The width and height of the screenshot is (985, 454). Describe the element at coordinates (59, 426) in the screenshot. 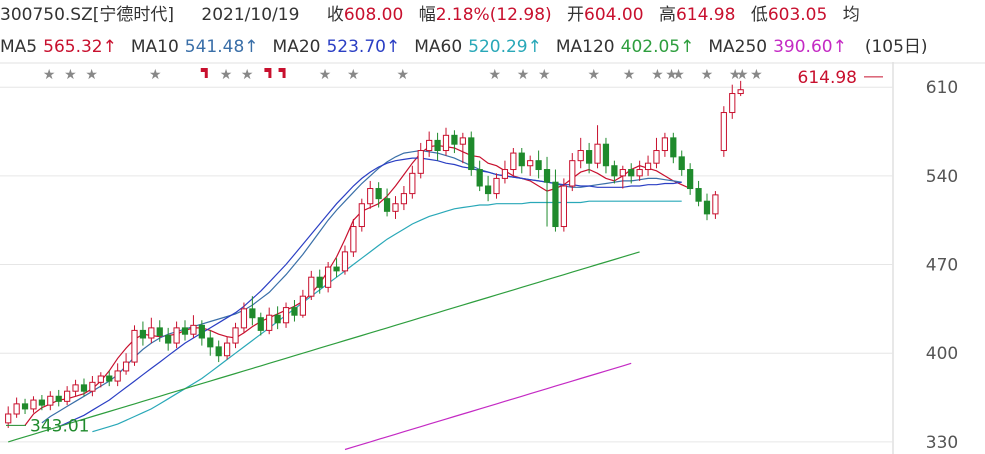

I see `min-price-label: 343.01` at that location.